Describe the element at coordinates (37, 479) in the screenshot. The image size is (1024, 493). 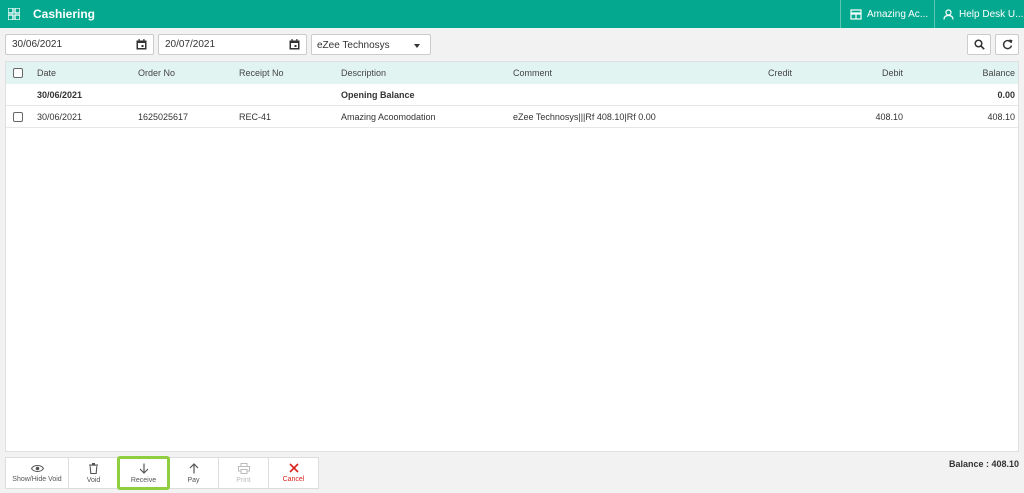
I see `show-hide-void-label: Show/Hide Void` at that location.